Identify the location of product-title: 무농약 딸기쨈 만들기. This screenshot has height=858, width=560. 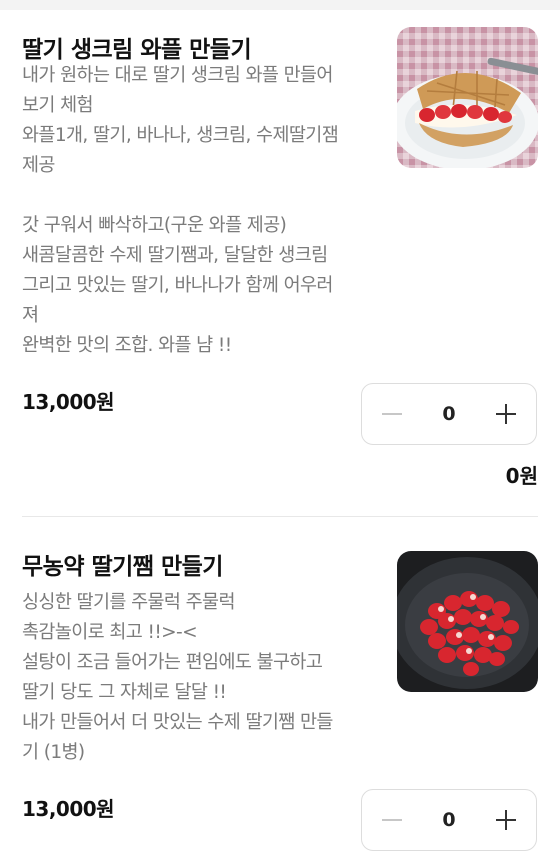
(122, 567).